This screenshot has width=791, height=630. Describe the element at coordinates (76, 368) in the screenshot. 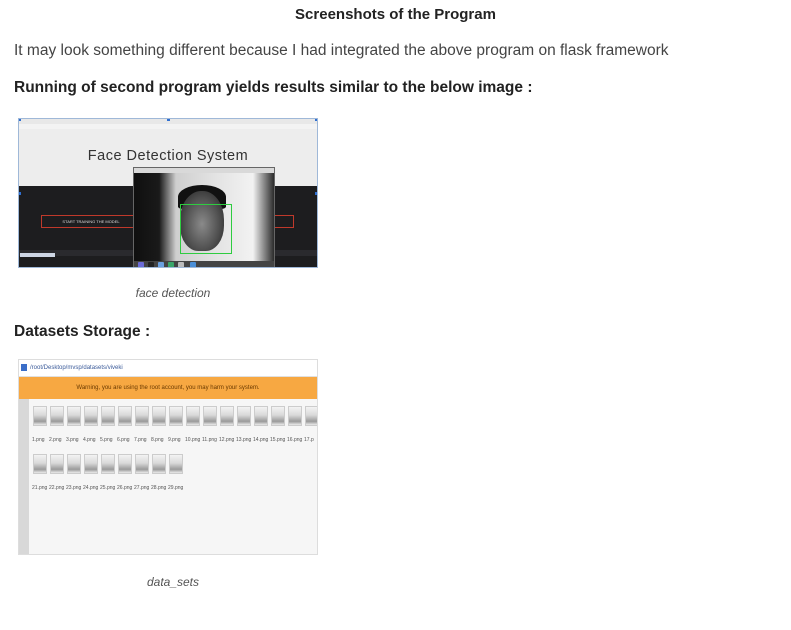

I see `folder-path: /root/Desktop/mvsp/datasets/viveki` at that location.